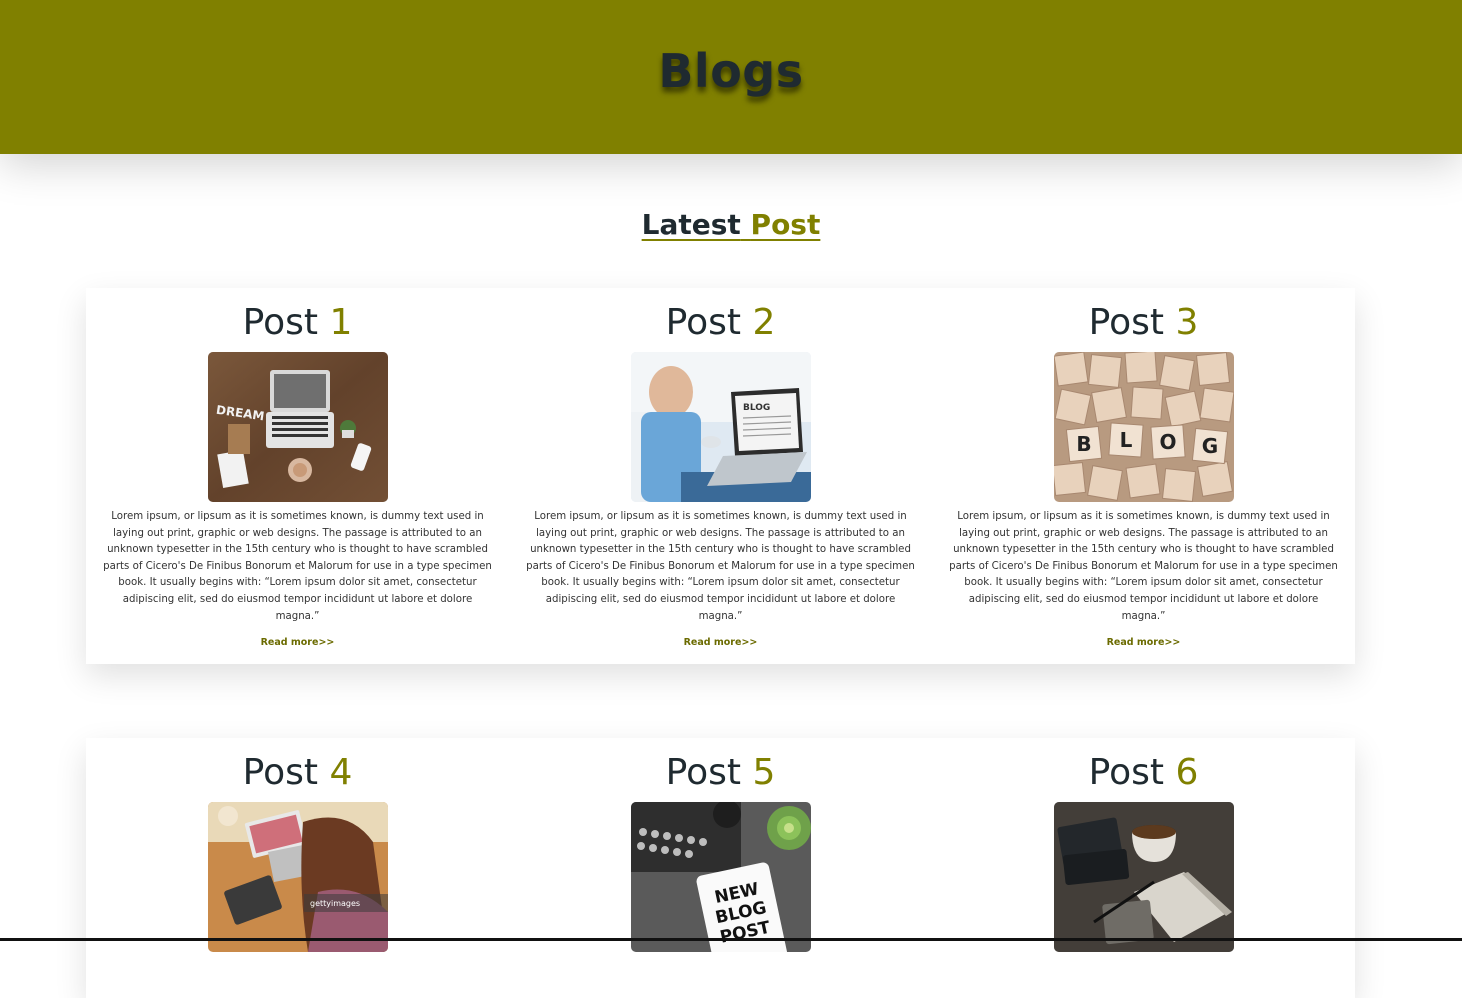 This screenshot has width=1462, height=998. I want to click on section-title-part1: Latest, so click(691, 224).